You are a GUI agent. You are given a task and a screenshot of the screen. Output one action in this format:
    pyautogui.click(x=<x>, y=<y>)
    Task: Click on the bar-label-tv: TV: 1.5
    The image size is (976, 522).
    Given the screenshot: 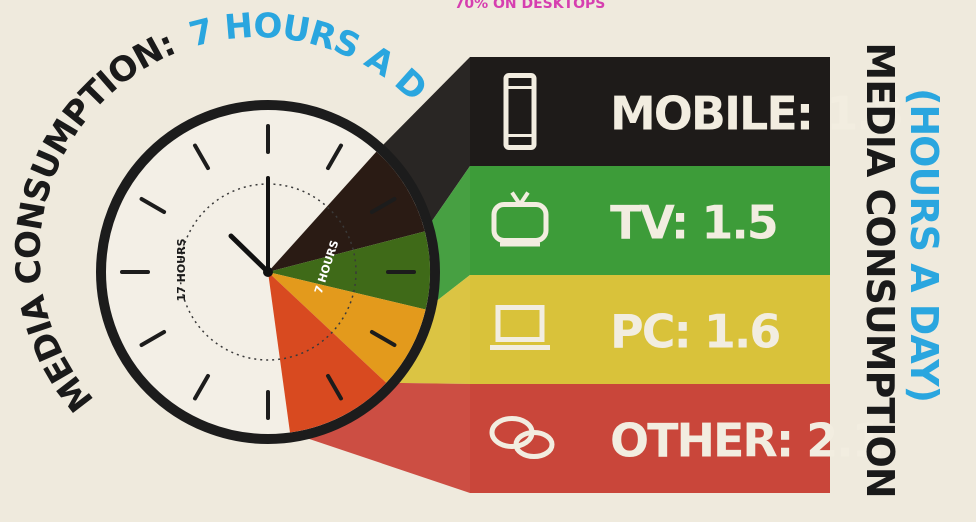 What is the action you would take?
    pyautogui.click(x=693, y=223)
    